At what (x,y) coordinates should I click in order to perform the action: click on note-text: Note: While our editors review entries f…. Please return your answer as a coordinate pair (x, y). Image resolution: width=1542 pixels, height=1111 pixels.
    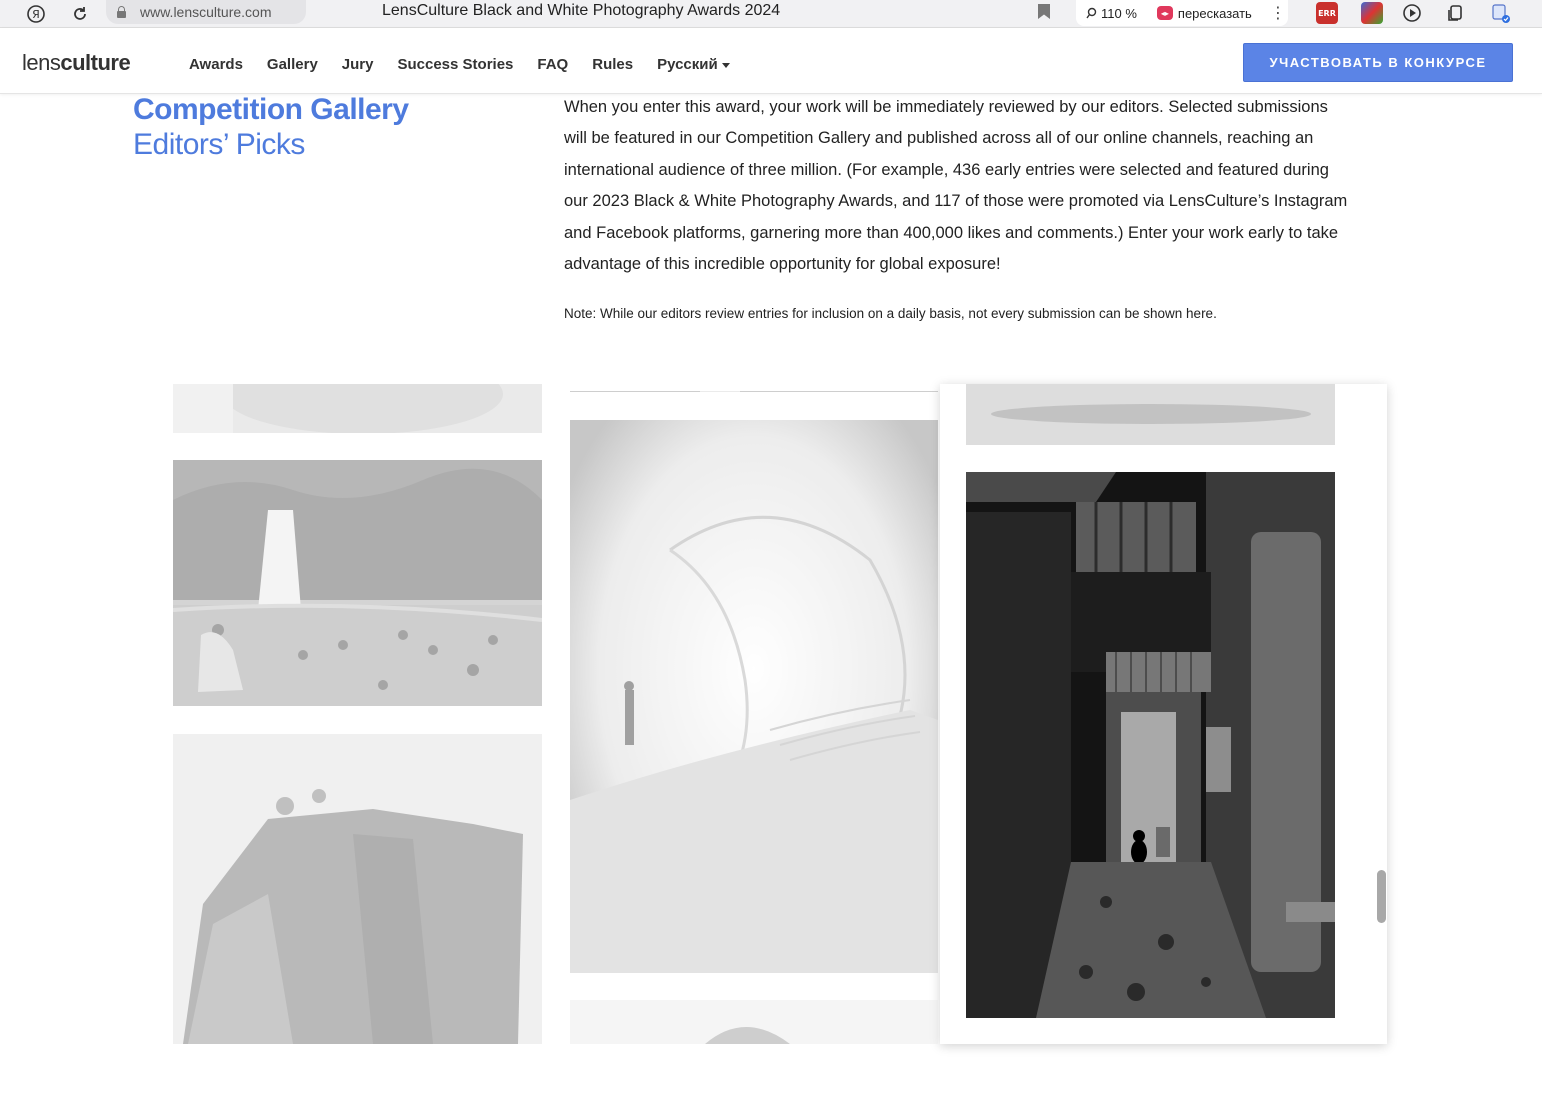
    Looking at the image, I should click on (890, 313).